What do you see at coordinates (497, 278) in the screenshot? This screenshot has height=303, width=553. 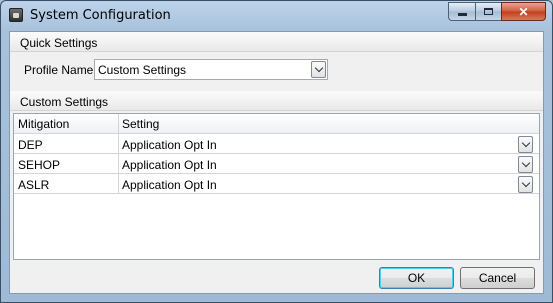 I see `cancel-button: Cancel` at bounding box center [497, 278].